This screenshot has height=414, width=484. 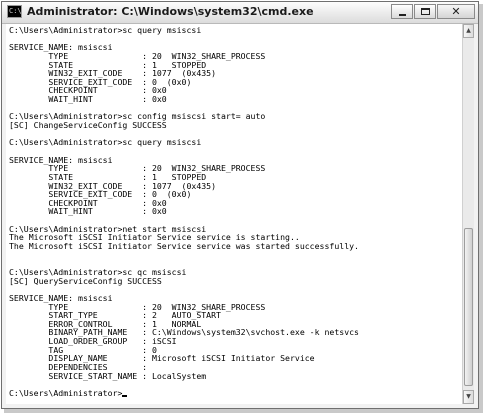 What do you see at coordinates (481, 208) in the screenshot?
I see `window-shadow-right` at bounding box center [481, 208].